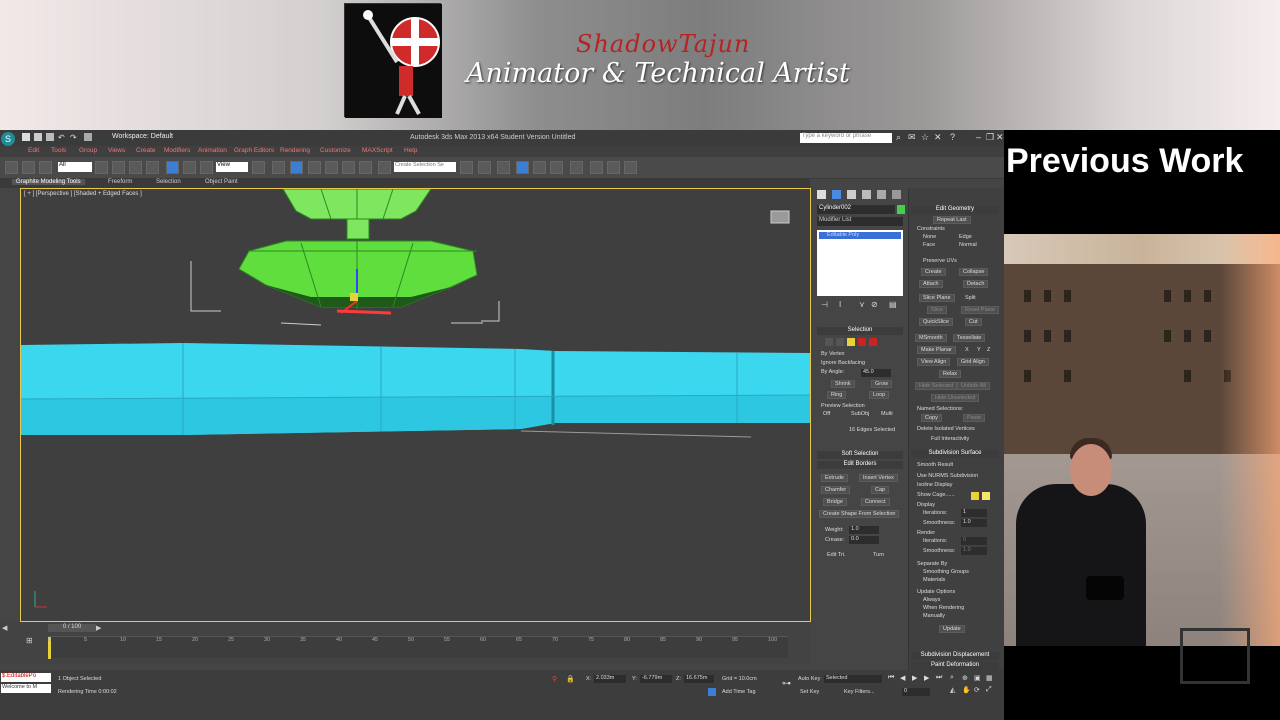 The image size is (1280, 720). What do you see at coordinates (856, 209) in the screenshot?
I see `object-name-field: Cylinder002` at bounding box center [856, 209].